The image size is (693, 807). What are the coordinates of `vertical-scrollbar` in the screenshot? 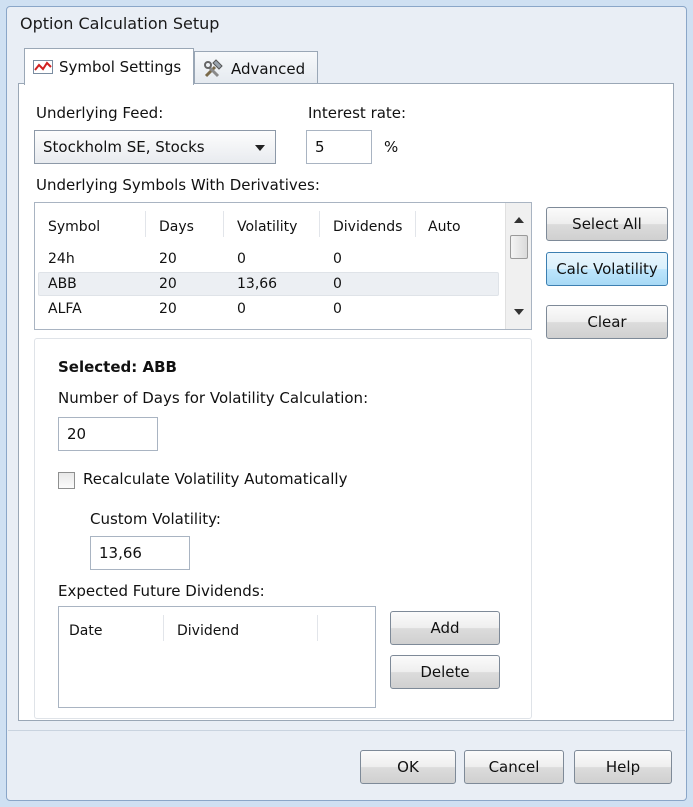 It's located at (518, 266).